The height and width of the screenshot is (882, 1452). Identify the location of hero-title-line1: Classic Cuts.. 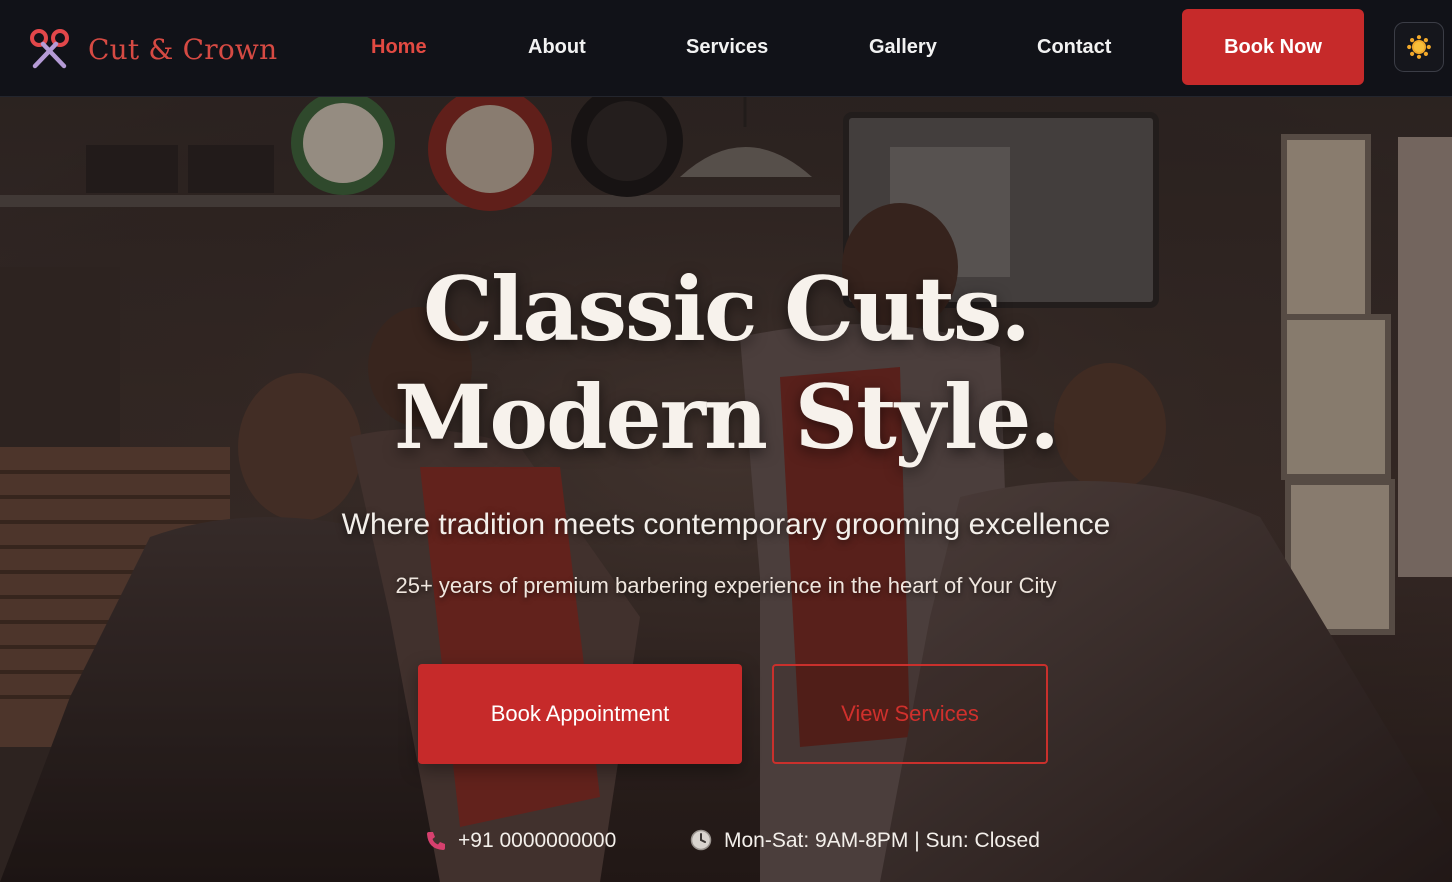
(726, 309).